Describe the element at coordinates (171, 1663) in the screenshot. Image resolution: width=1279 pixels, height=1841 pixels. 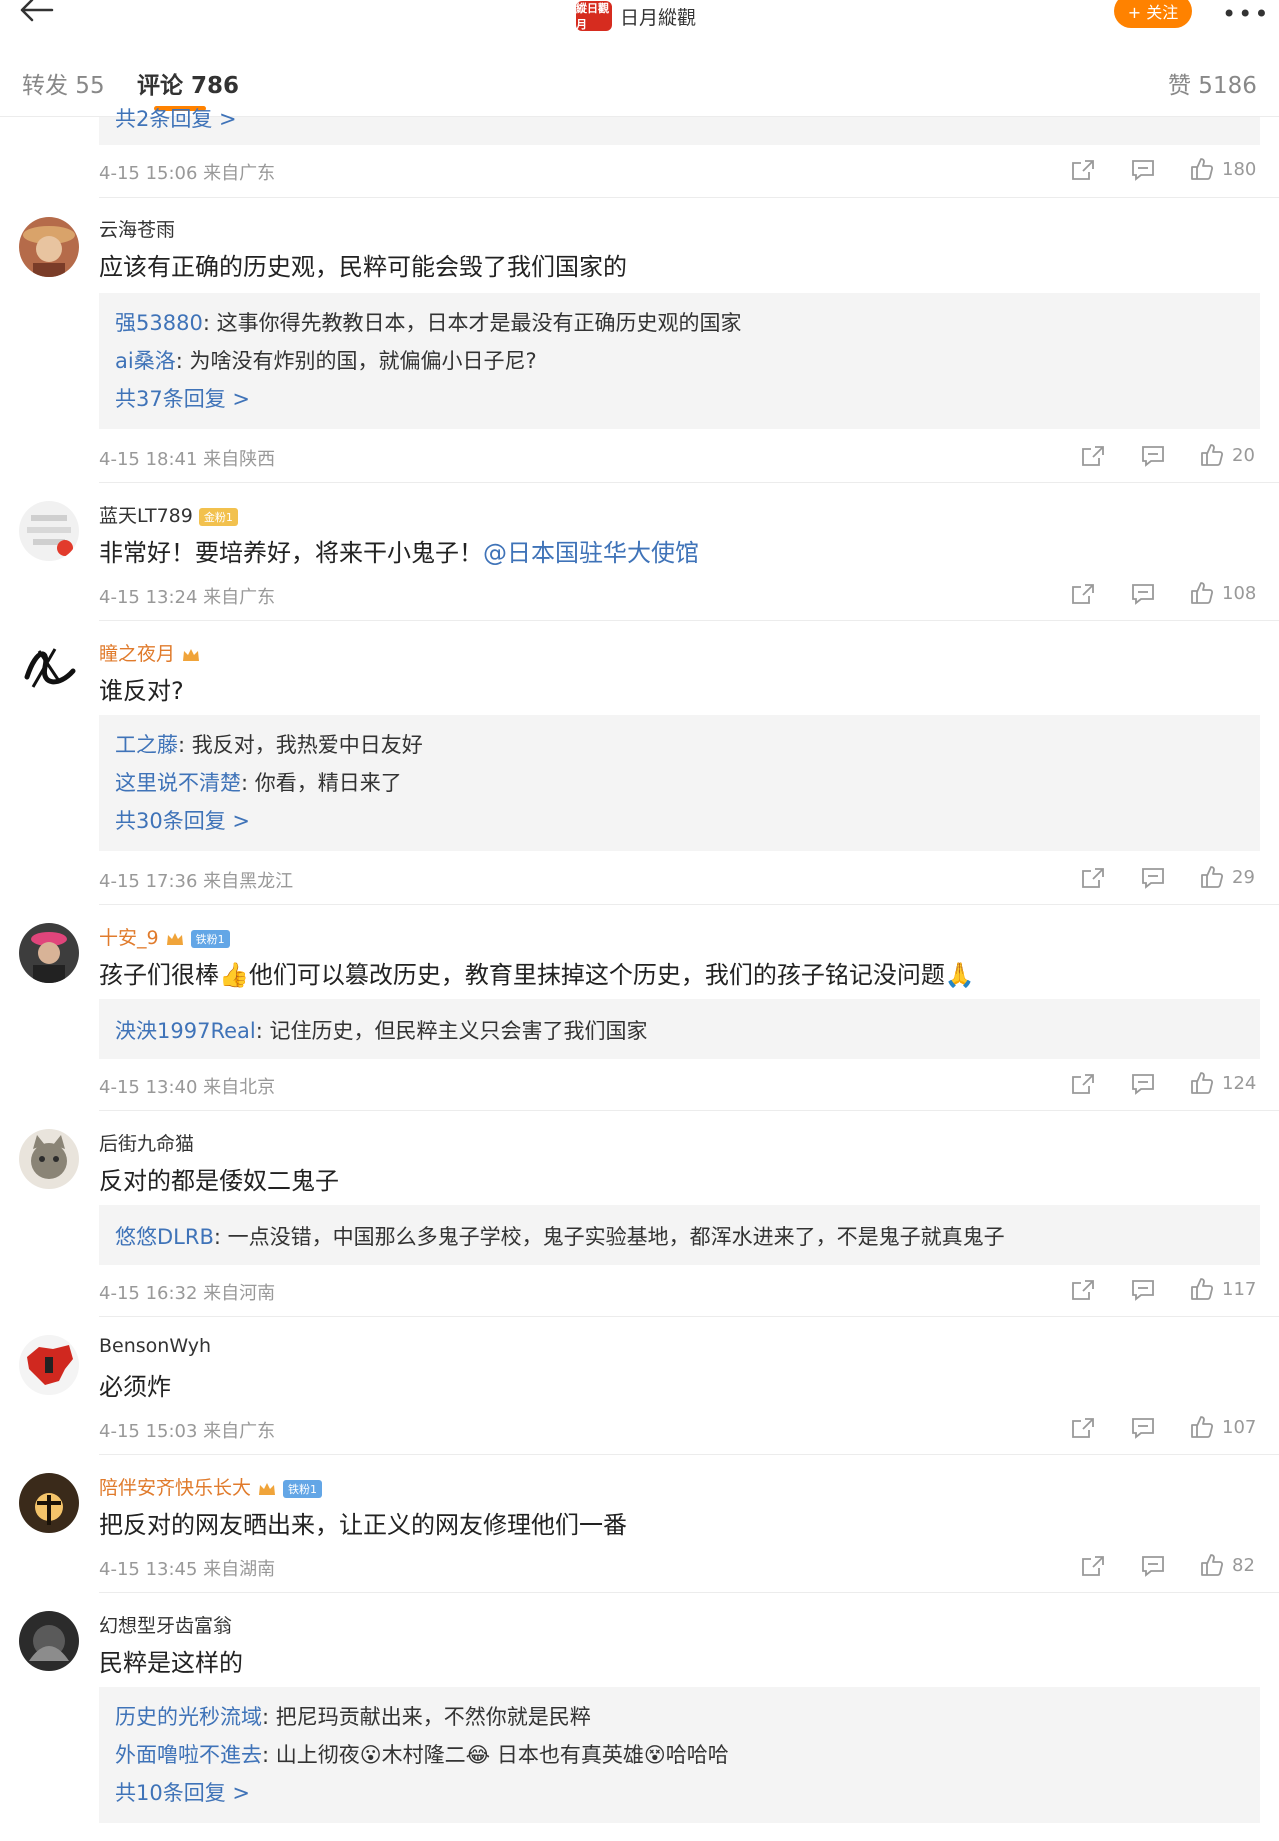
I see `comment-text: 民粹是这样的` at that location.